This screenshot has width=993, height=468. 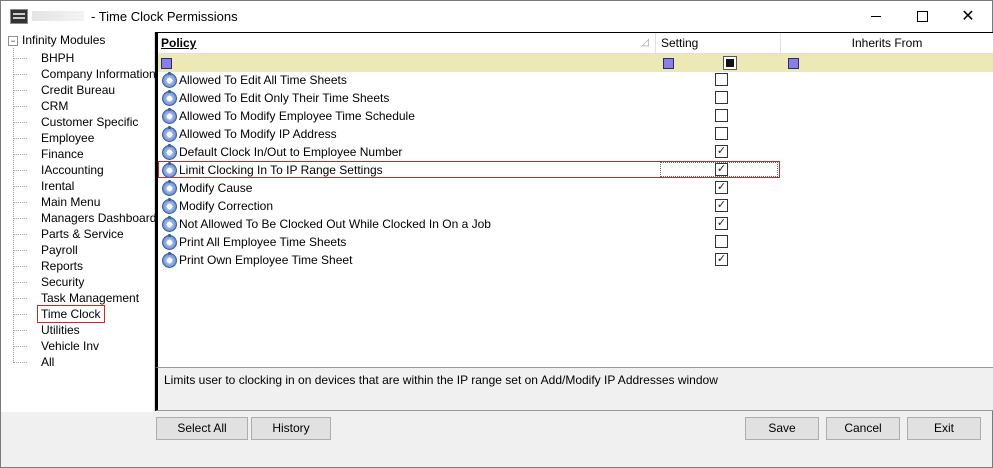 I want to click on tree-item-label: Task Management, so click(x=90, y=298).